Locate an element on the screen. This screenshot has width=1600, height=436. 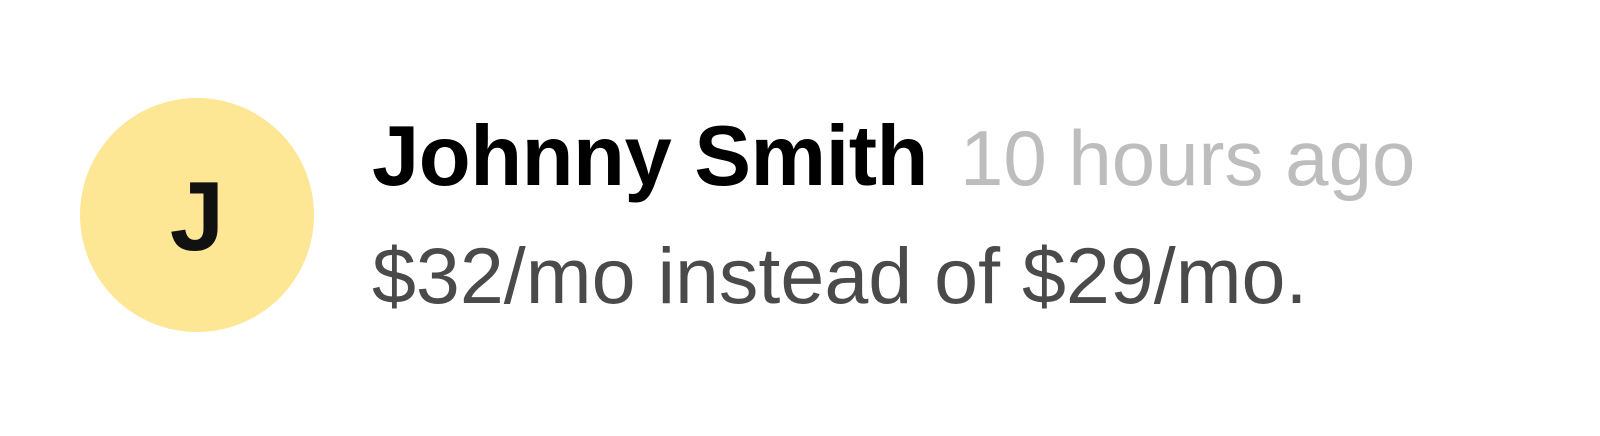
author-name: Johnny Smith is located at coordinates (650, 157).